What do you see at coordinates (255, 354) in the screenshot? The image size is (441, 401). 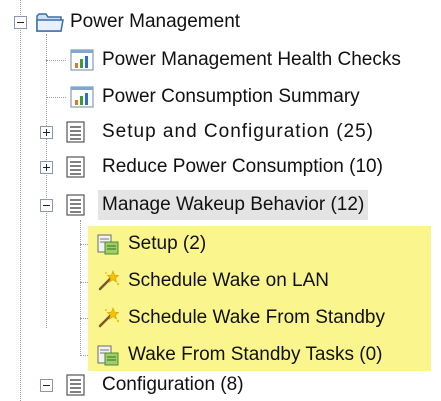 I see `tree-node-label: Wake From Standby Tasks (0)` at bounding box center [255, 354].